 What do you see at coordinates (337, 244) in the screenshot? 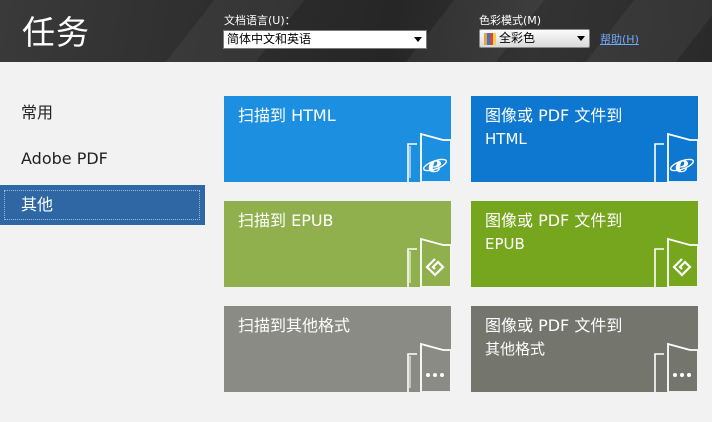
I see `tile-scan-to-epub: 扫描到 EPUB` at bounding box center [337, 244].